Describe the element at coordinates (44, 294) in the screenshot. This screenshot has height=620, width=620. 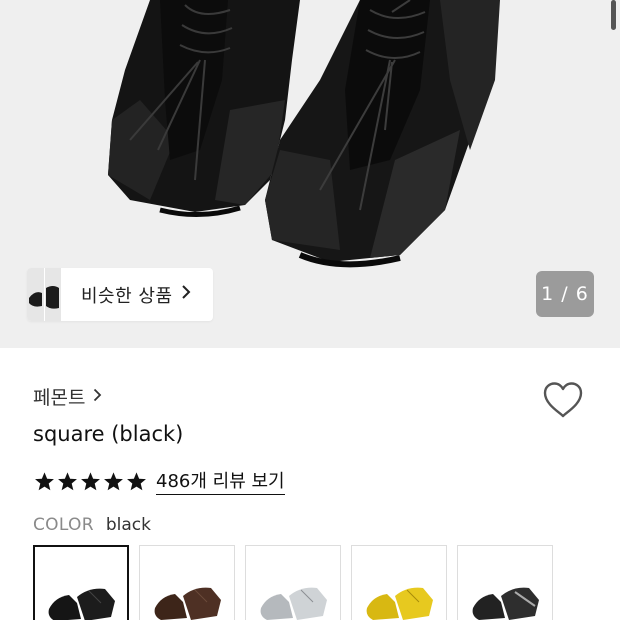
I see `similar-product-thumbnail` at that location.